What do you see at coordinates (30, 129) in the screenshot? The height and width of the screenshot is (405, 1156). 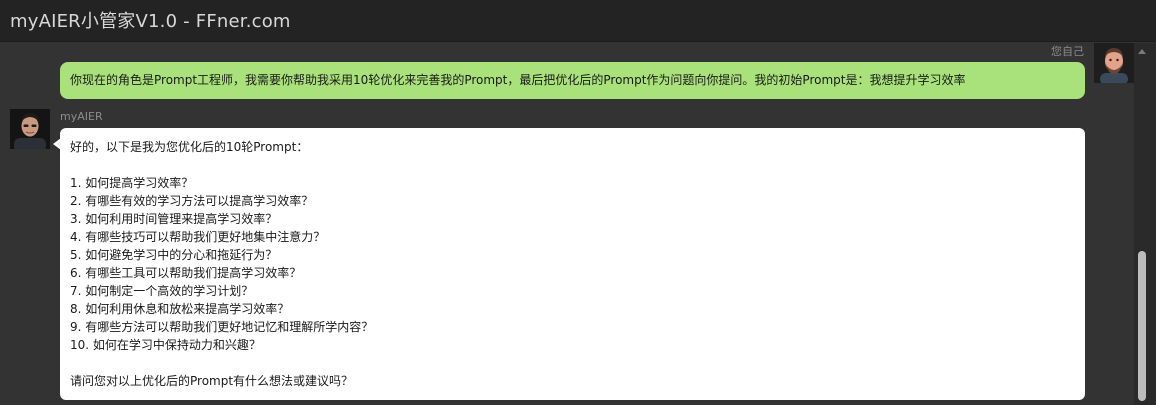 I see `bot-avatar-icon` at bounding box center [30, 129].